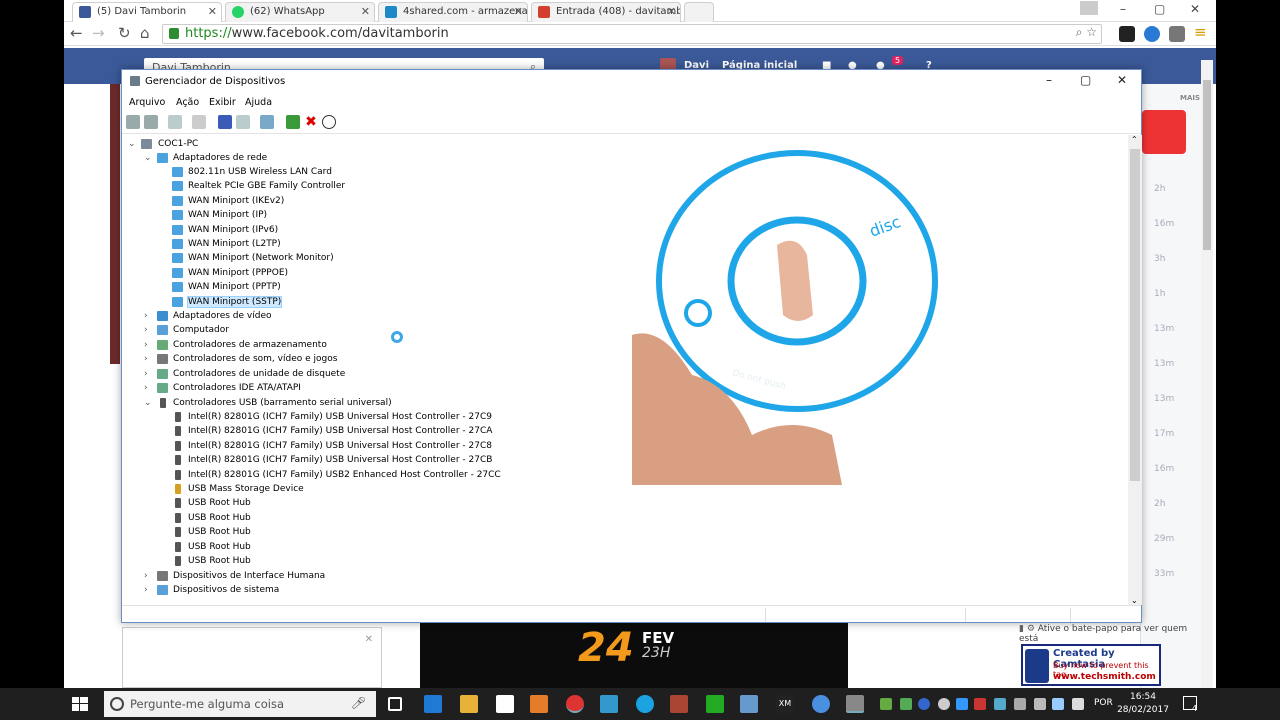 The image size is (1280, 720). Describe the element at coordinates (208, 316) in the screenshot. I see `tree-group: › Adaptadores de vídeo` at that location.